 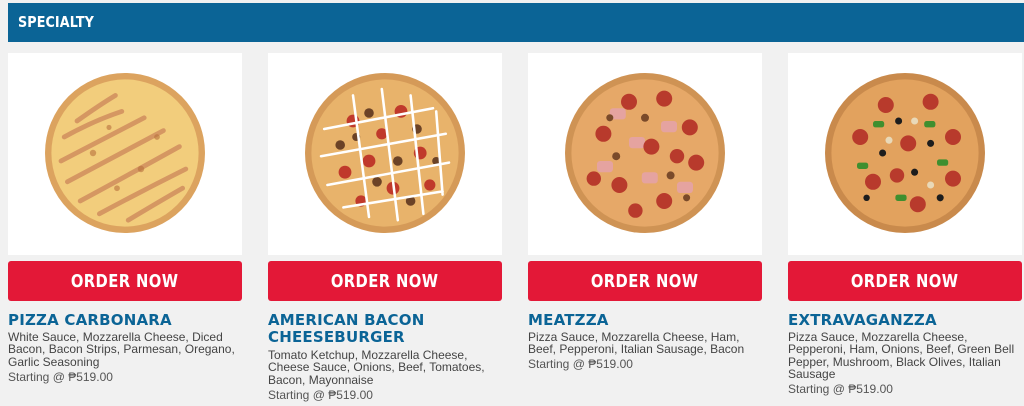 I want to click on section-header: SPECIALTY, so click(x=516, y=22).